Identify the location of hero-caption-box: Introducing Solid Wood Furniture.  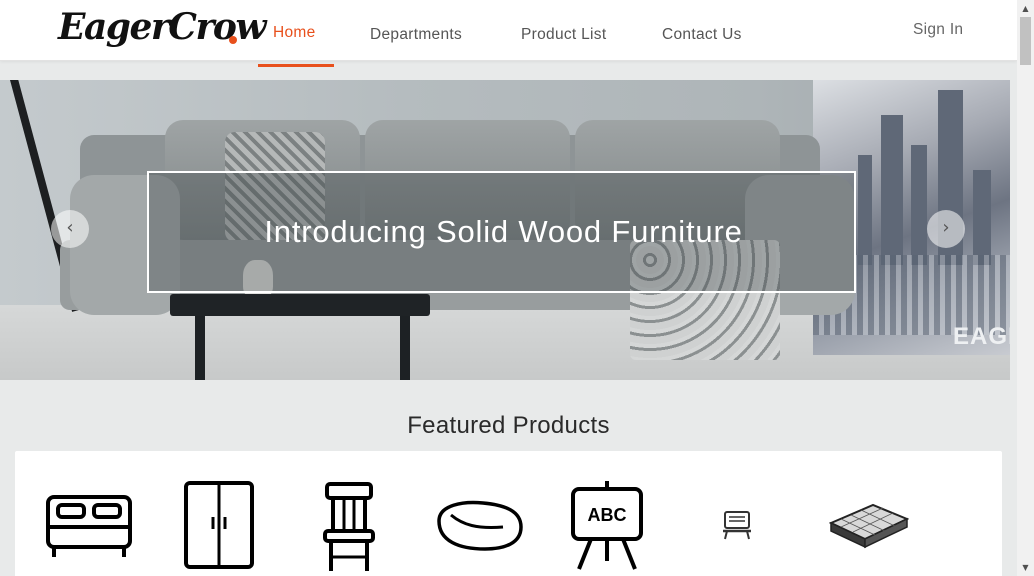
(501, 232).